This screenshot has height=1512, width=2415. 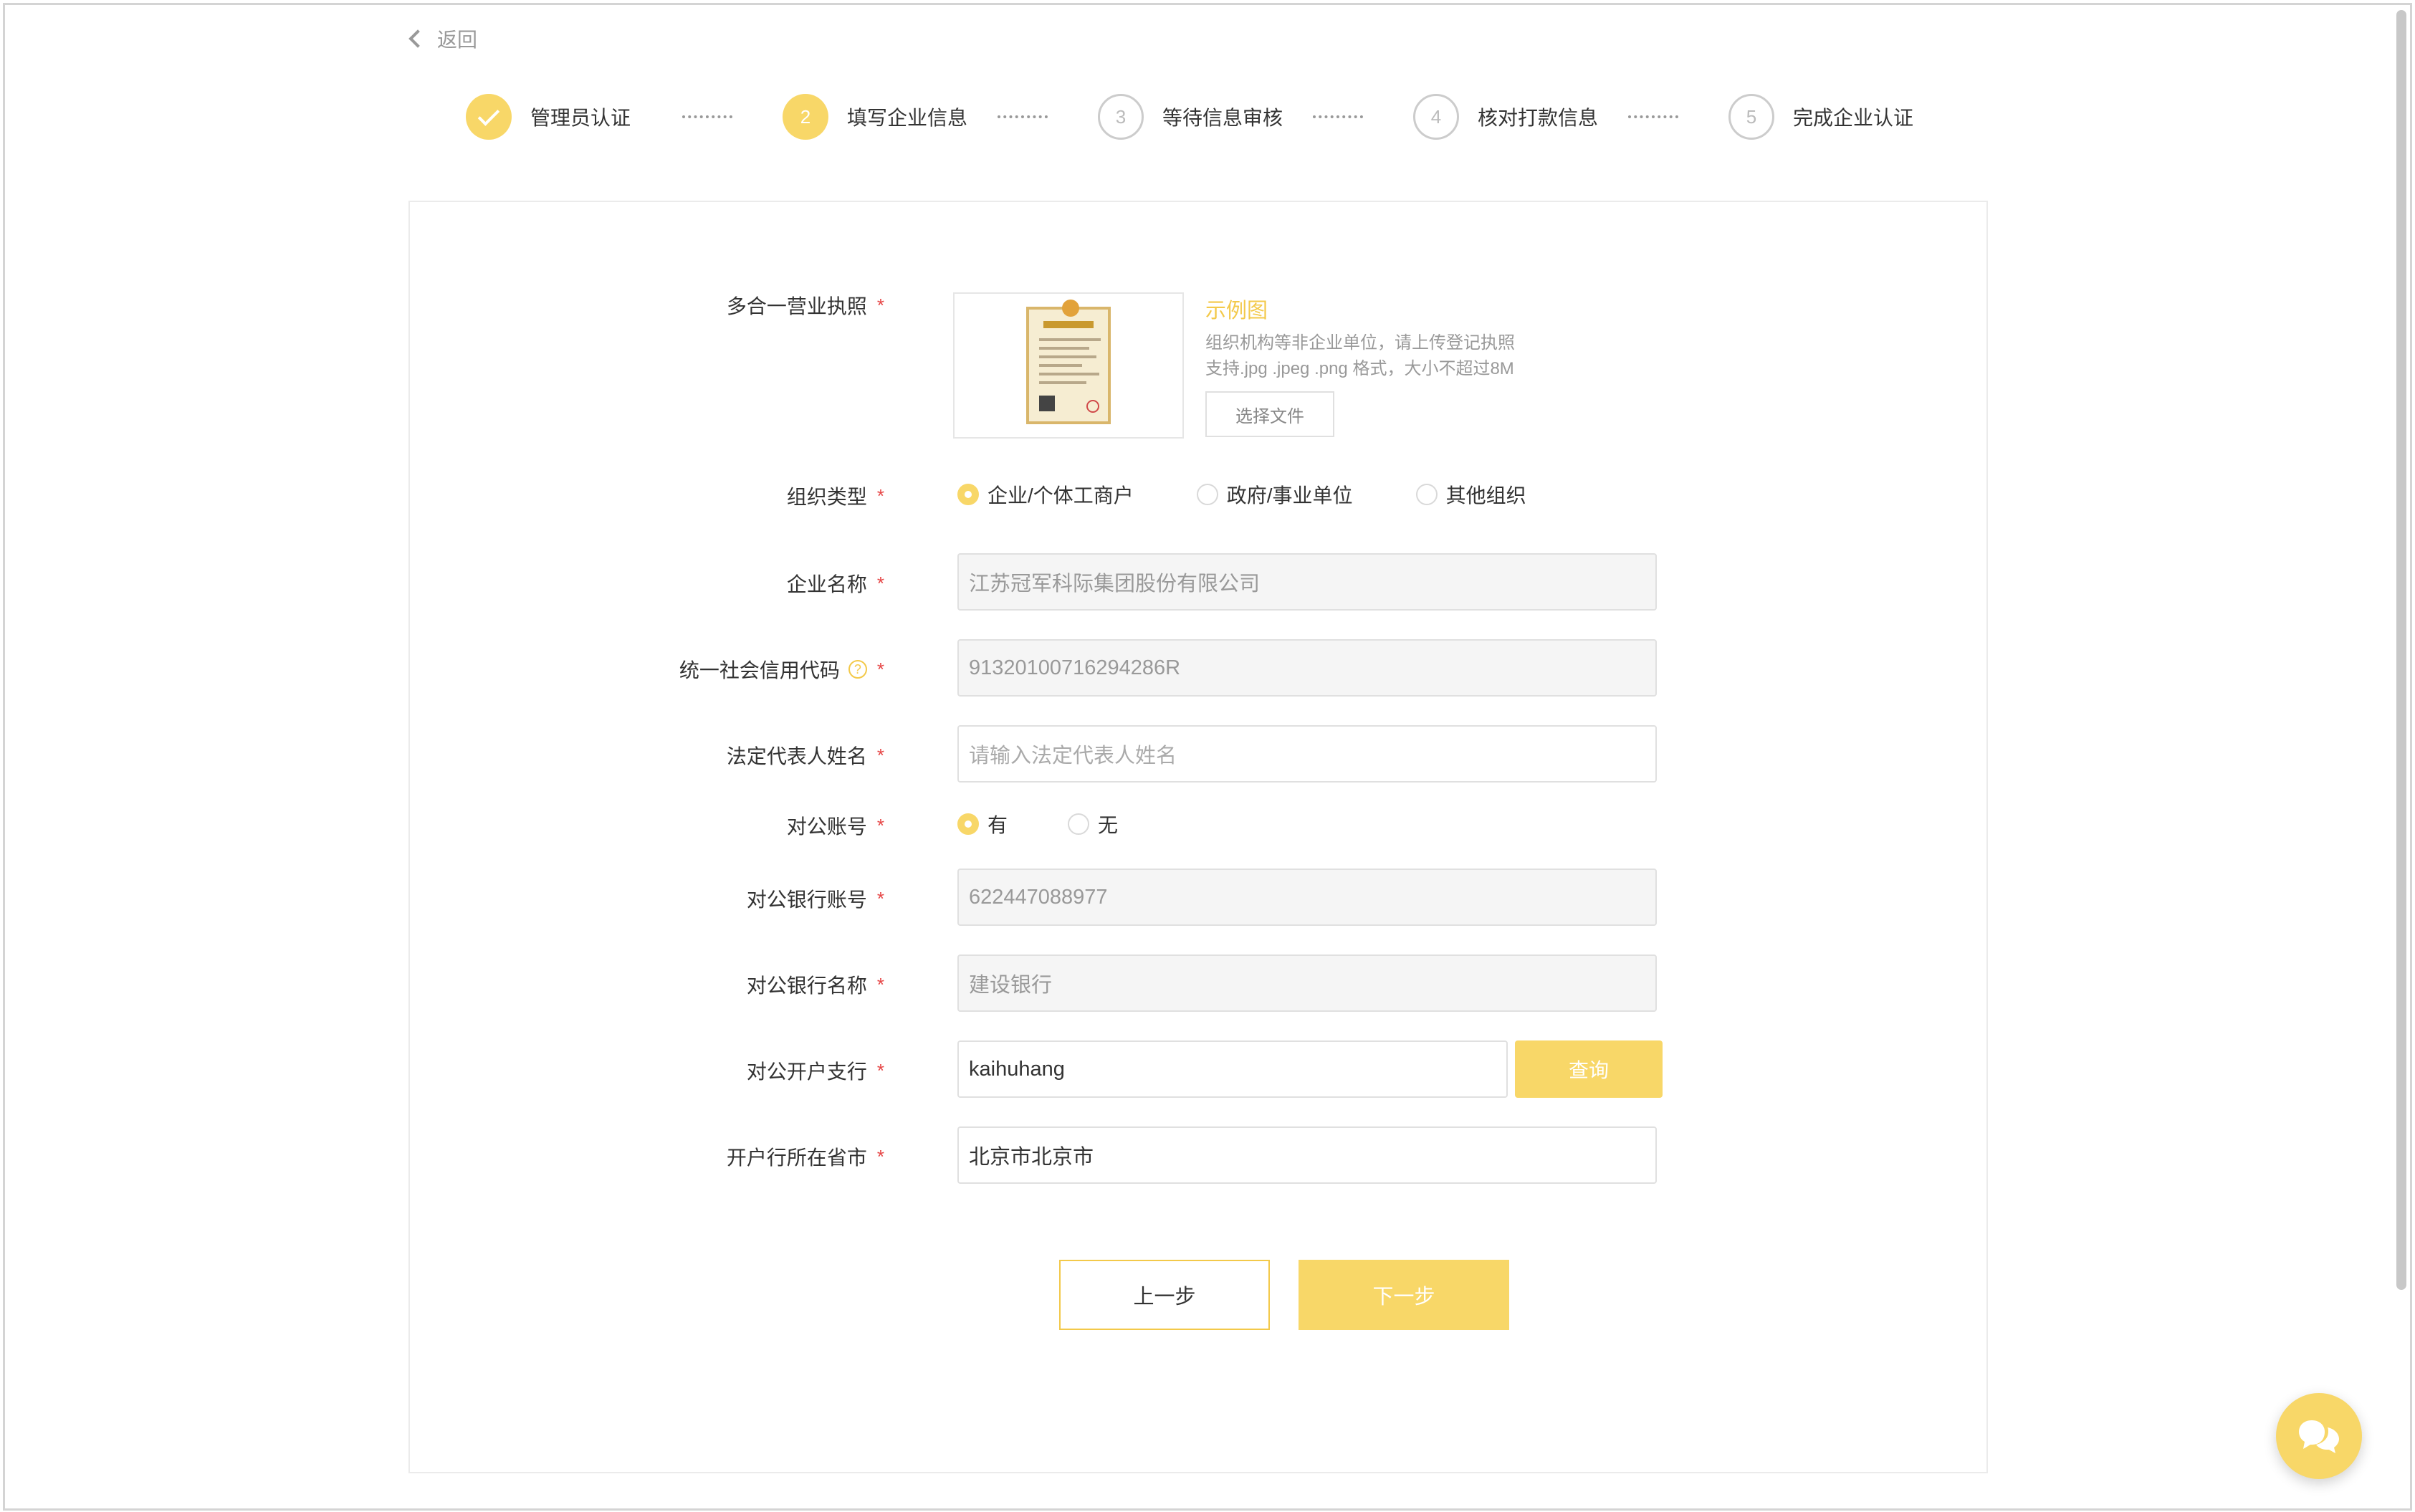 What do you see at coordinates (1270, 414) in the screenshot?
I see `choose-file-button: 选择文件` at bounding box center [1270, 414].